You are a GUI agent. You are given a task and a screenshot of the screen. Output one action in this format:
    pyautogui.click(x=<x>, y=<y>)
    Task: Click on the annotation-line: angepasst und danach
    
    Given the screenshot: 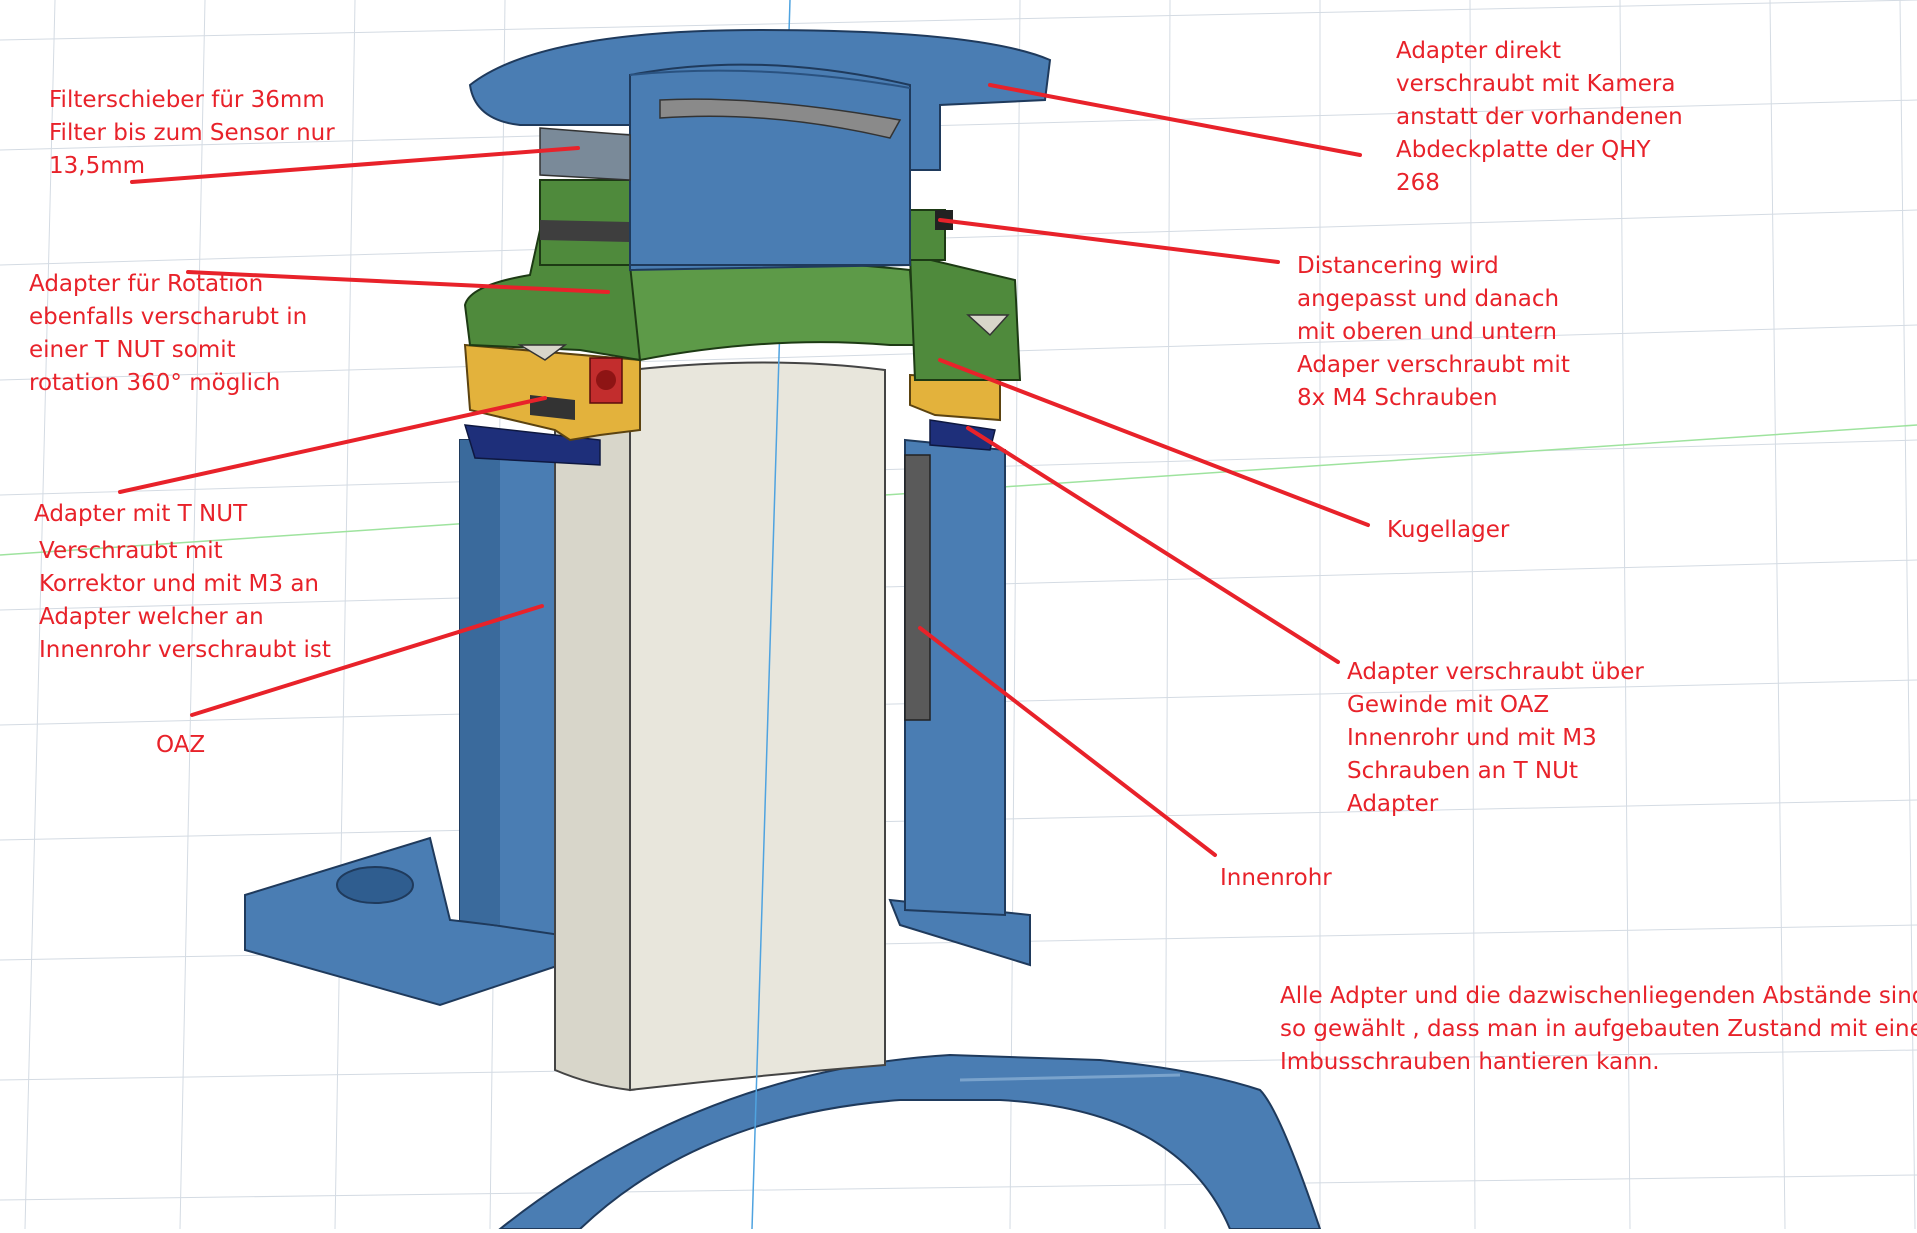 What is the action you would take?
    pyautogui.click(x=1428, y=299)
    